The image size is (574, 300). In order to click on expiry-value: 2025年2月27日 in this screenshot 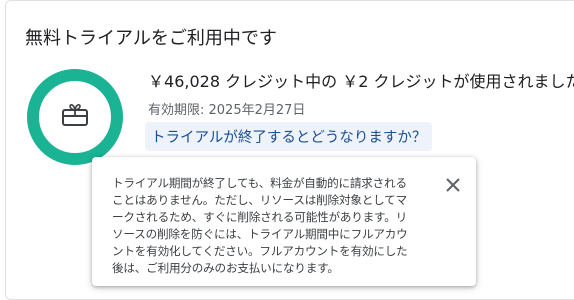, I will do `click(257, 110)`.